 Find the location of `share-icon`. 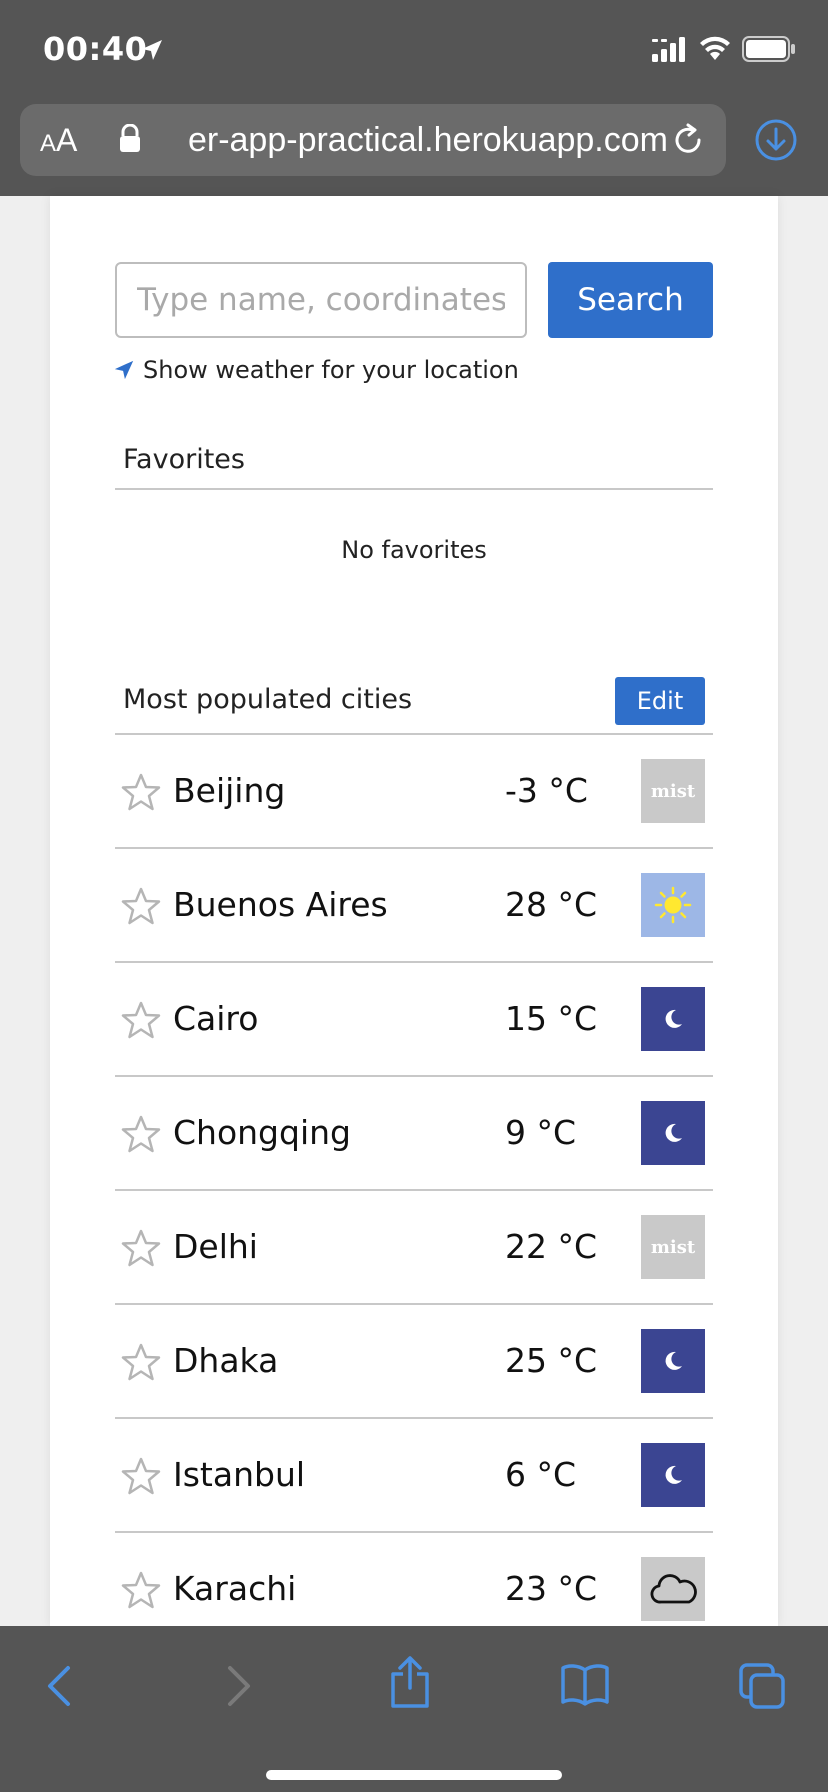

share-icon is located at coordinates (410, 1682).